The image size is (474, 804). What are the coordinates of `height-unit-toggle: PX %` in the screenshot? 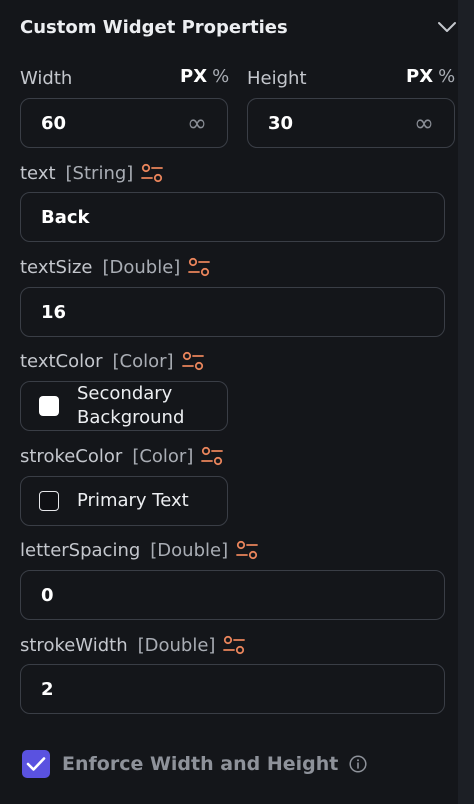 It's located at (430, 76).